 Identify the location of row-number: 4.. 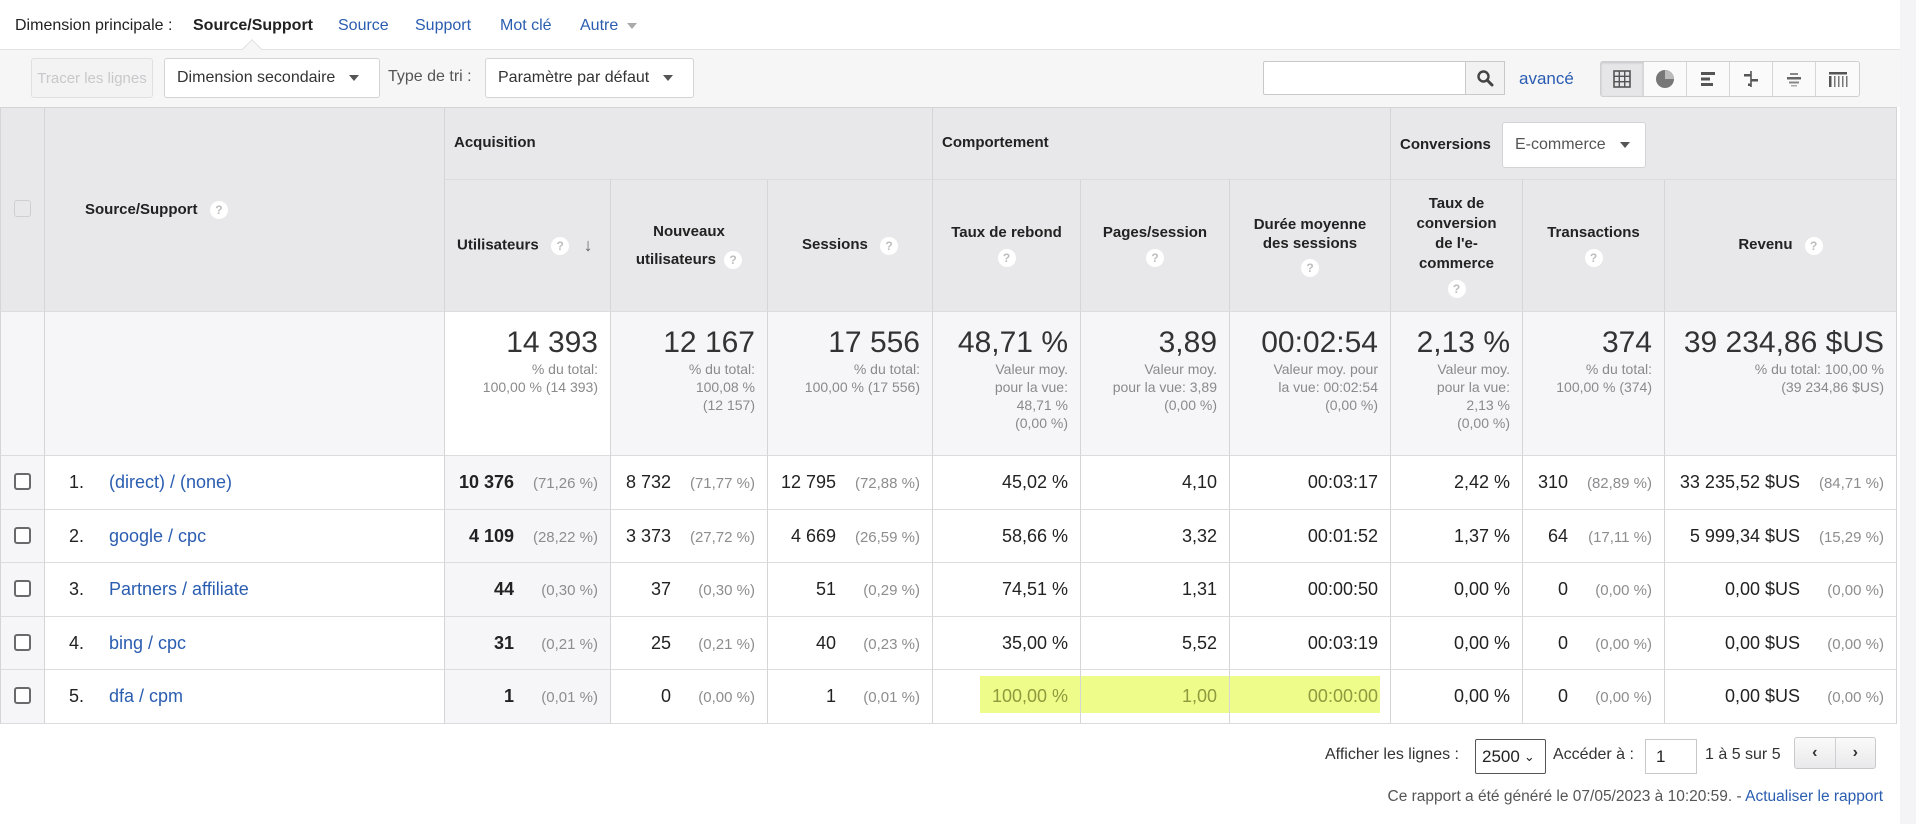
(77, 642).